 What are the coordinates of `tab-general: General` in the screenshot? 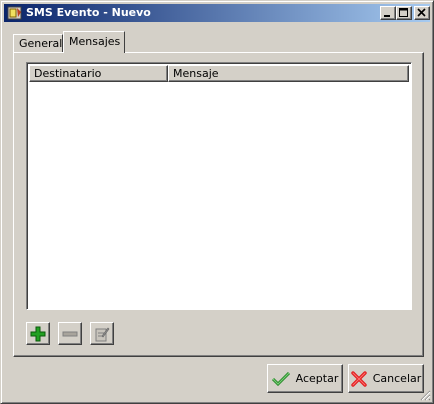 It's located at (38, 43).